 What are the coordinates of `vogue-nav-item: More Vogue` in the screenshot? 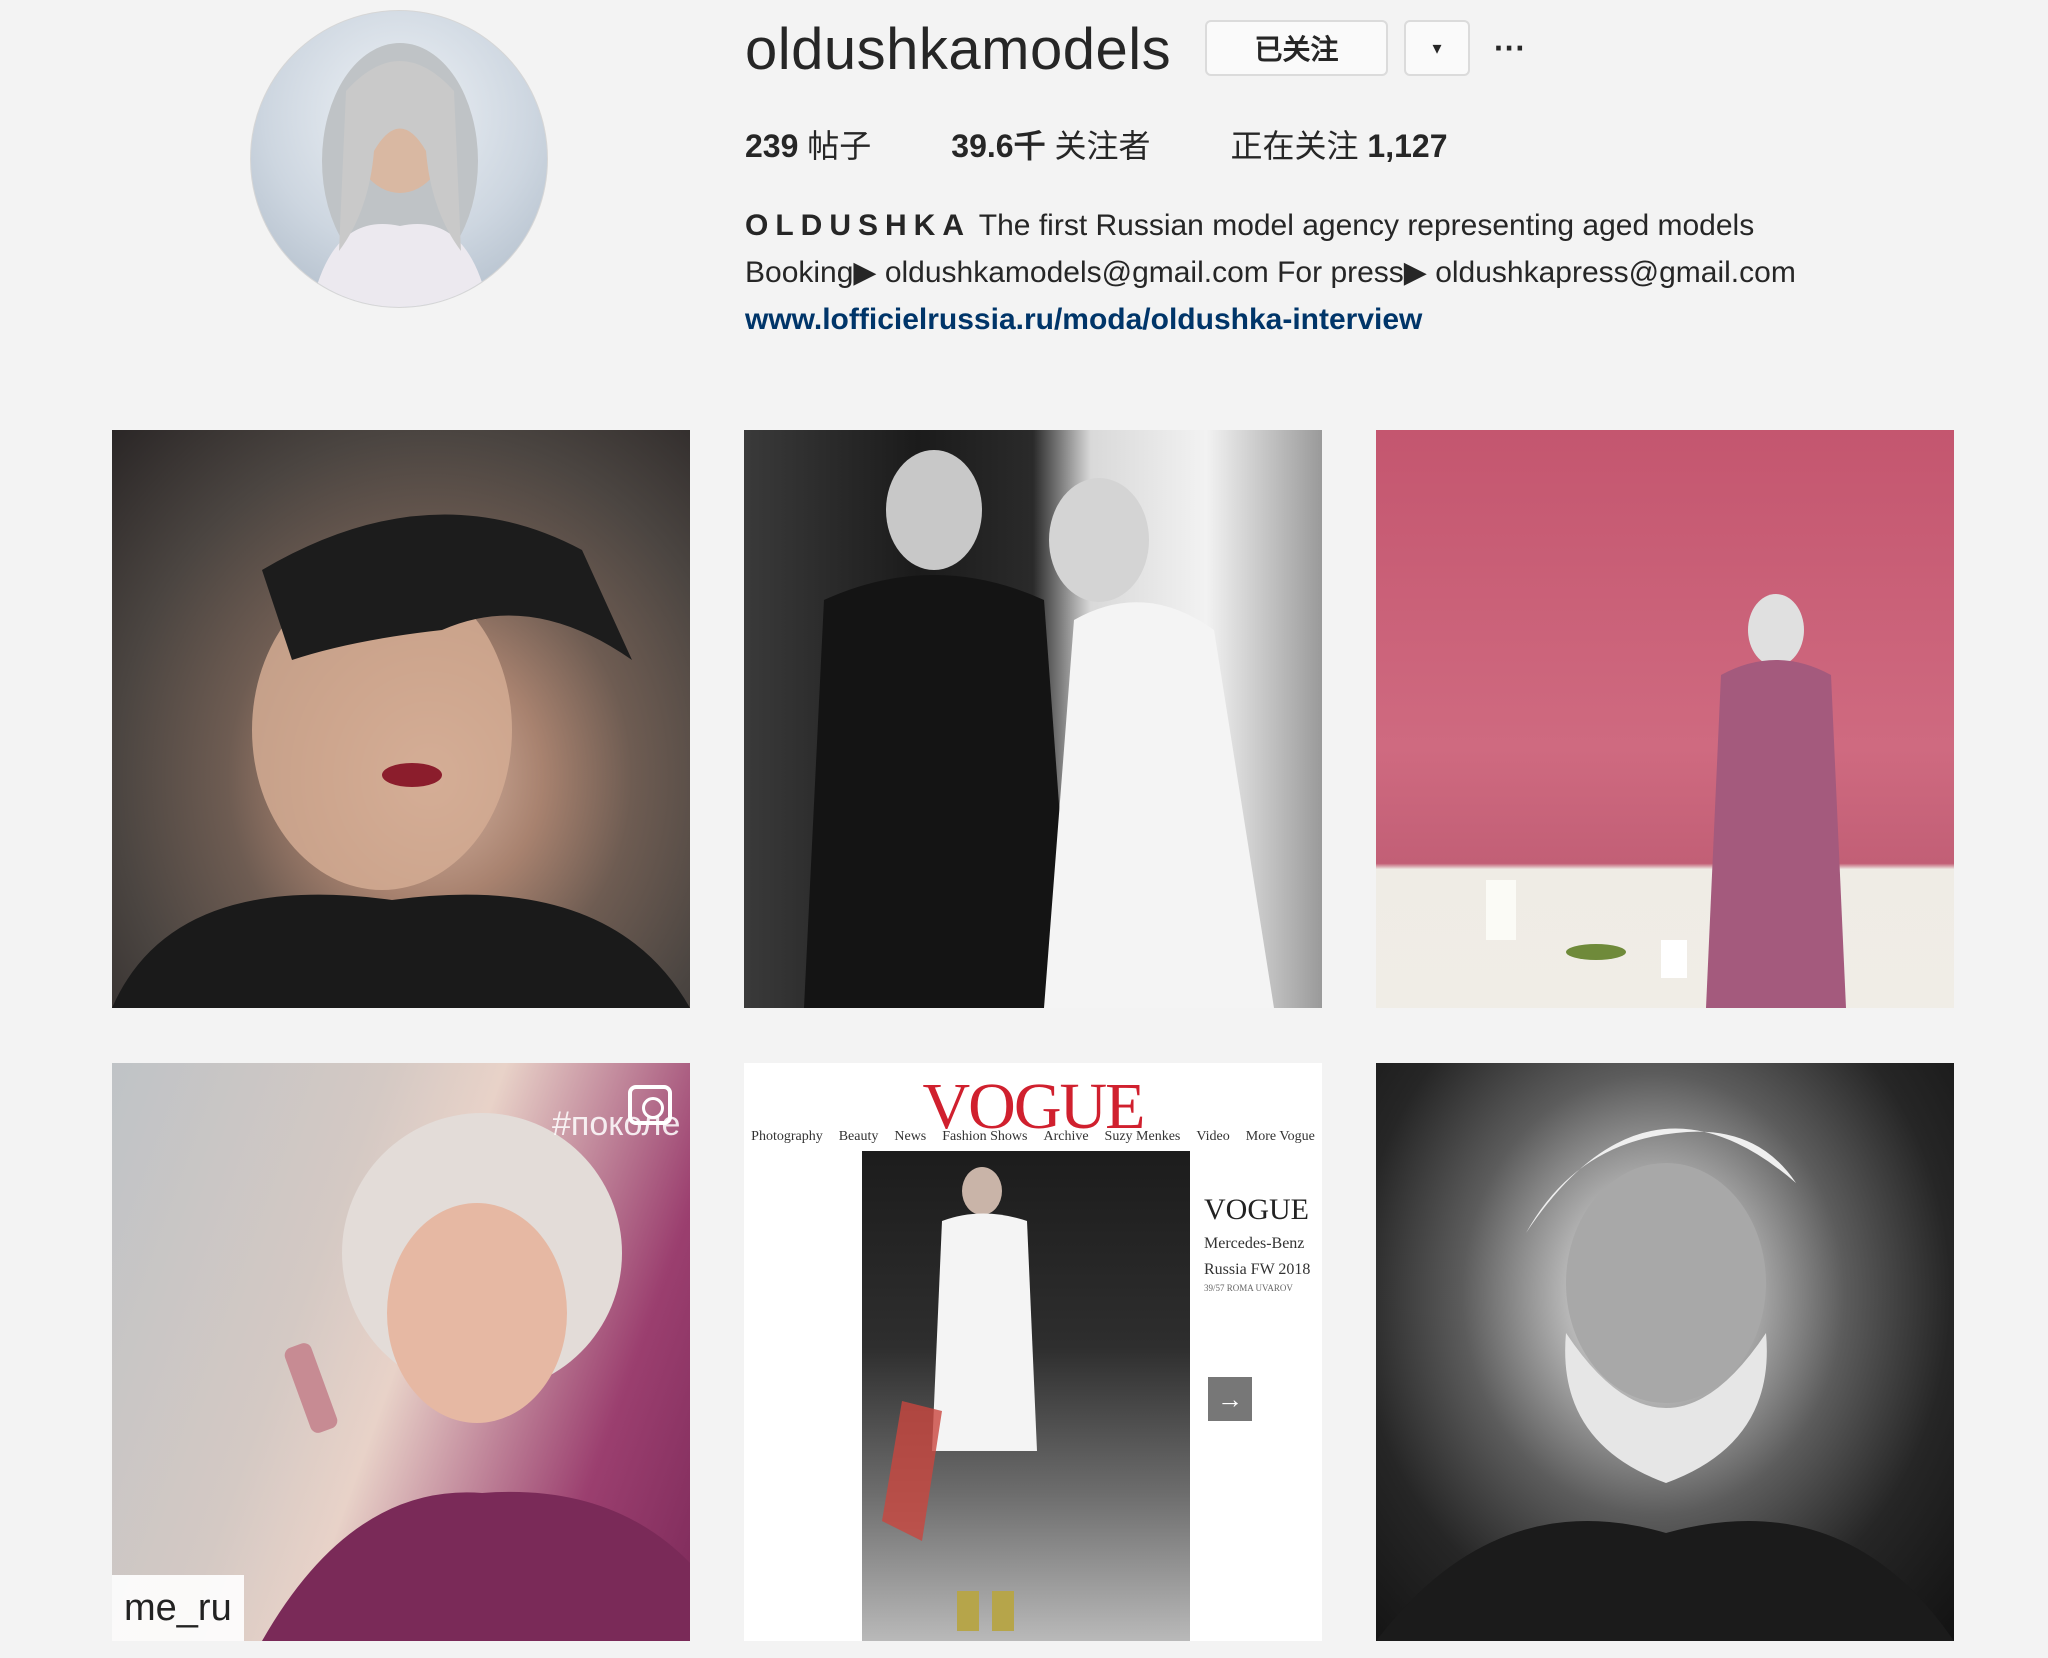 It's located at (1280, 1136).